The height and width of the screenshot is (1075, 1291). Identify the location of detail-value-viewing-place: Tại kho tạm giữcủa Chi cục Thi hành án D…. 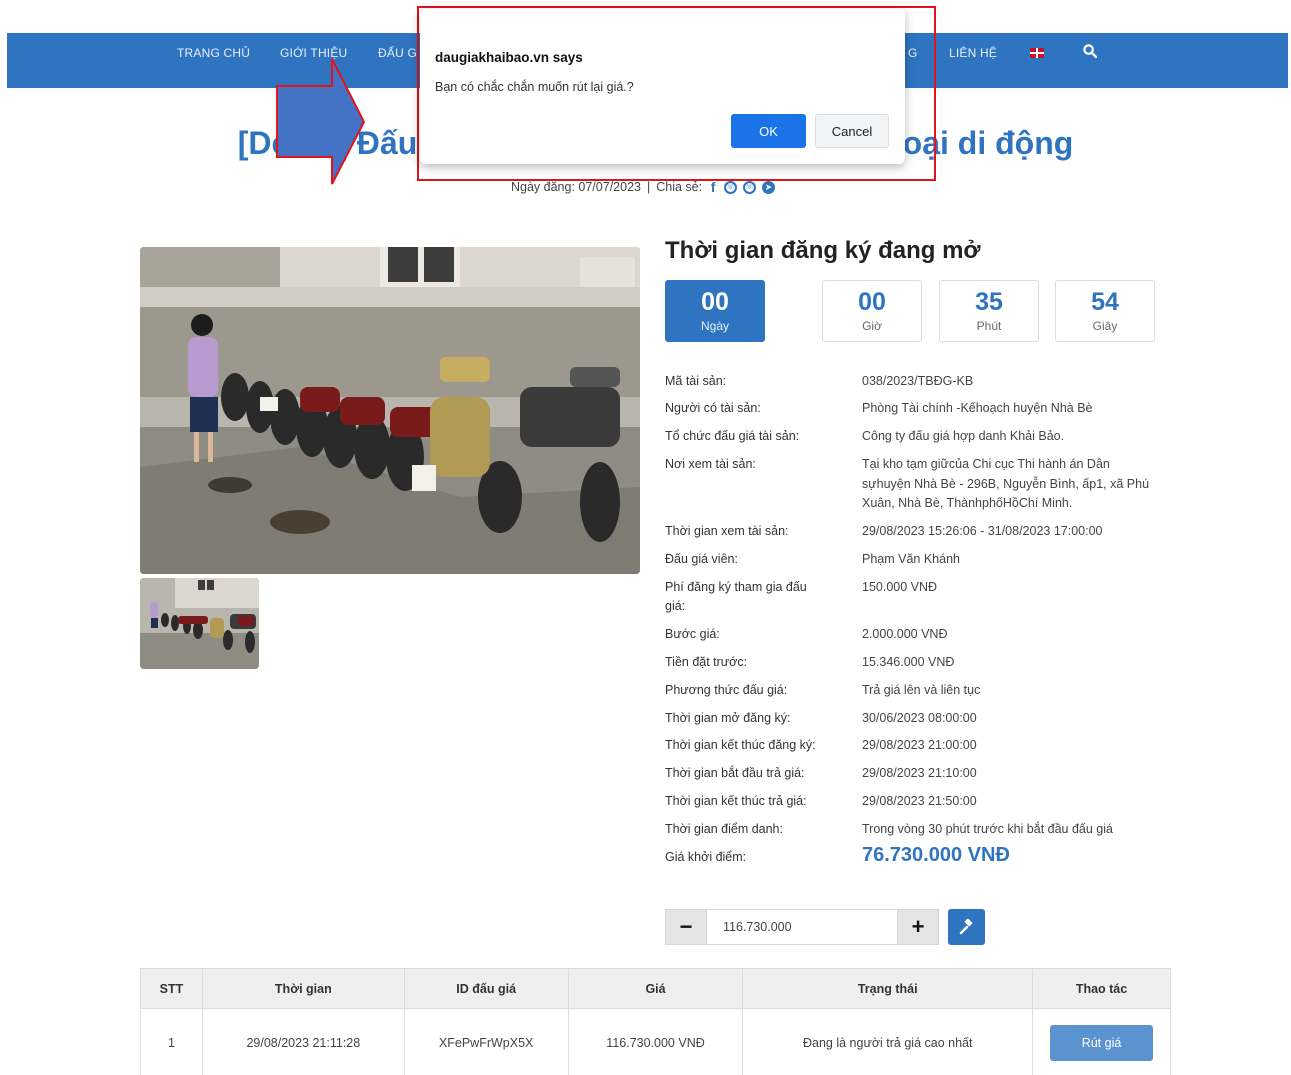
(1006, 483).